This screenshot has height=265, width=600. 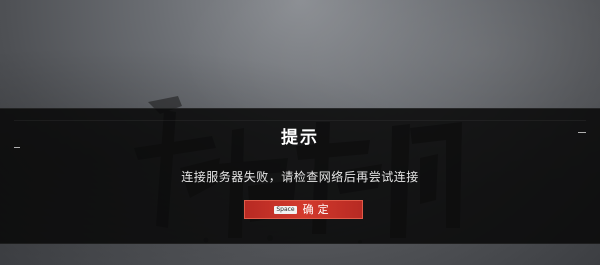 What do you see at coordinates (285, 209) in the screenshot?
I see `space-key-hint: Space` at bounding box center [285, 209].